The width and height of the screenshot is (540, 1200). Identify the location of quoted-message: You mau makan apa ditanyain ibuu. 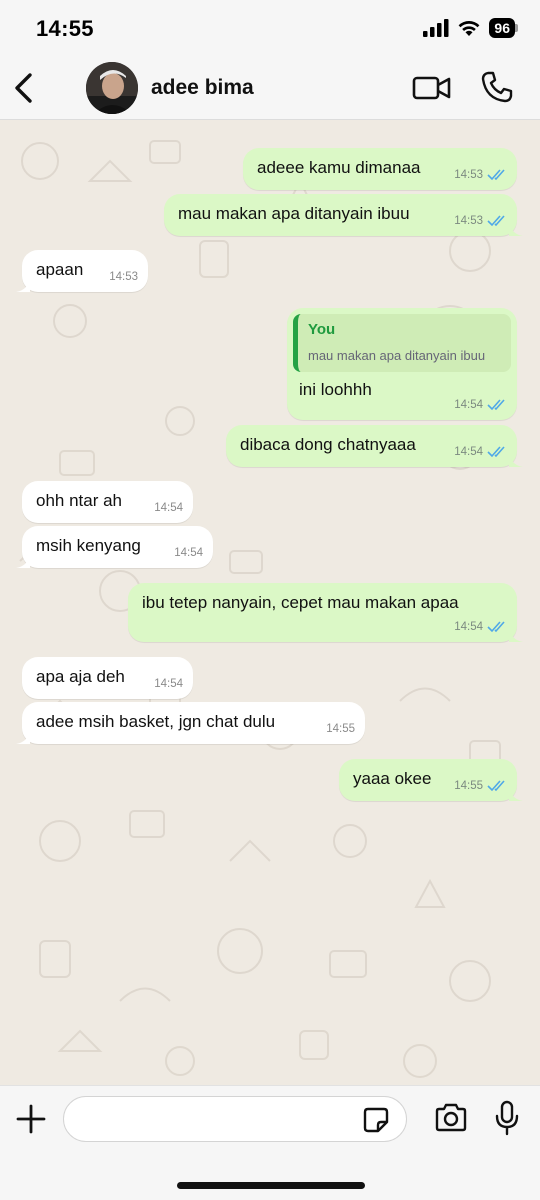
(402, 343).